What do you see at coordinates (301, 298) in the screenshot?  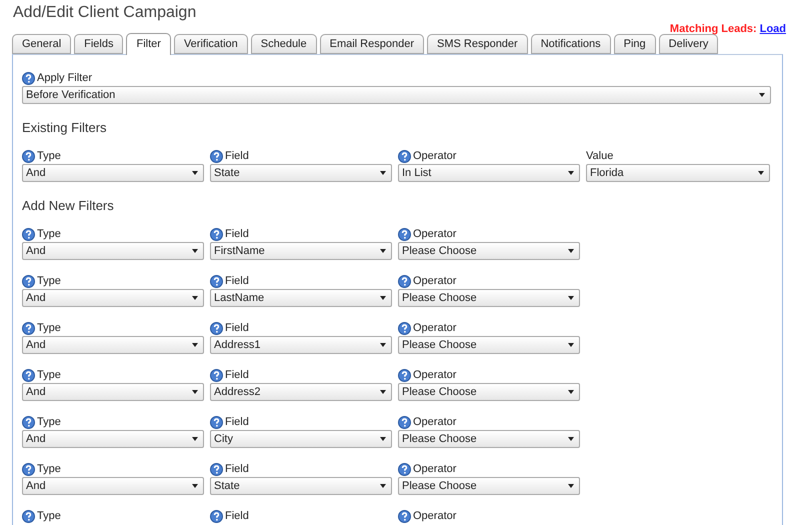 I see `dropdown: LastName` at bounding box center [301, 298].